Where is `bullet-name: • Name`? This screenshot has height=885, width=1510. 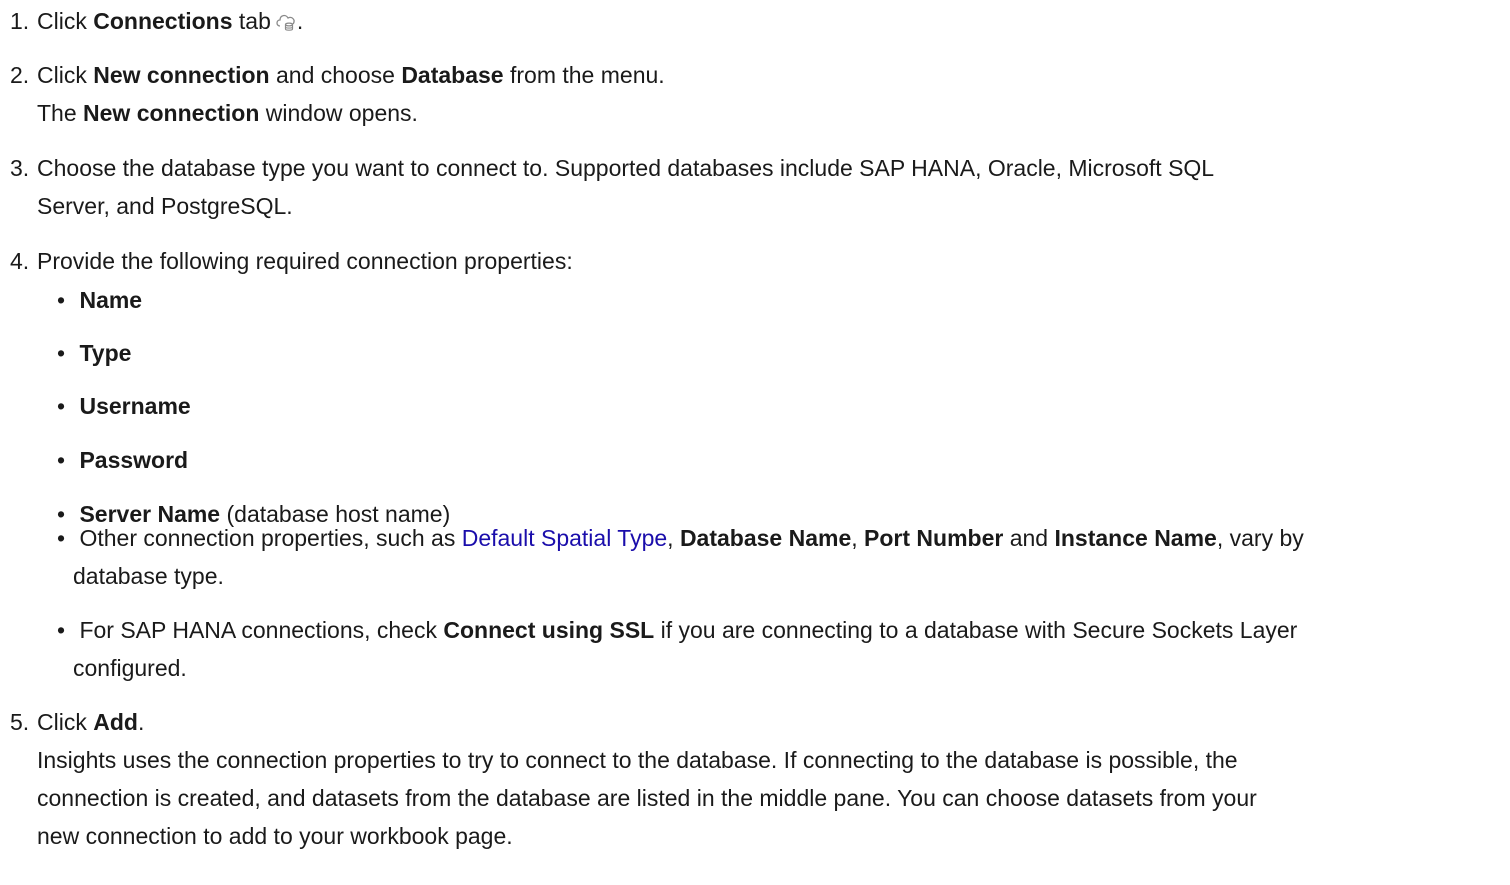 bullet-name: • Name is located at coordinates (99, 300).